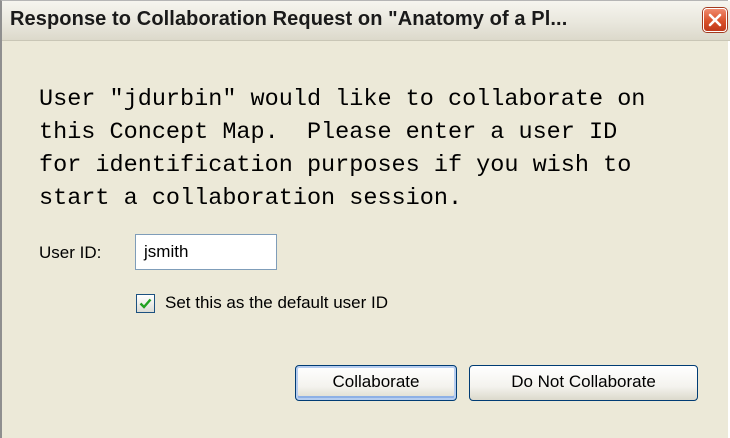 This screenshot has height=438, width=730. I want to click on collaborate-button: Collaborate, so click(376, 383).